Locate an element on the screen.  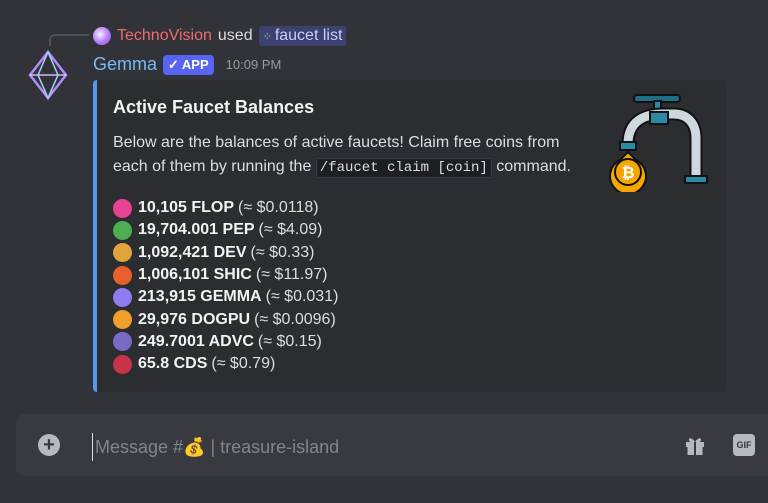
timestamp: 10:09 PM is located at coordinates (253, 64).